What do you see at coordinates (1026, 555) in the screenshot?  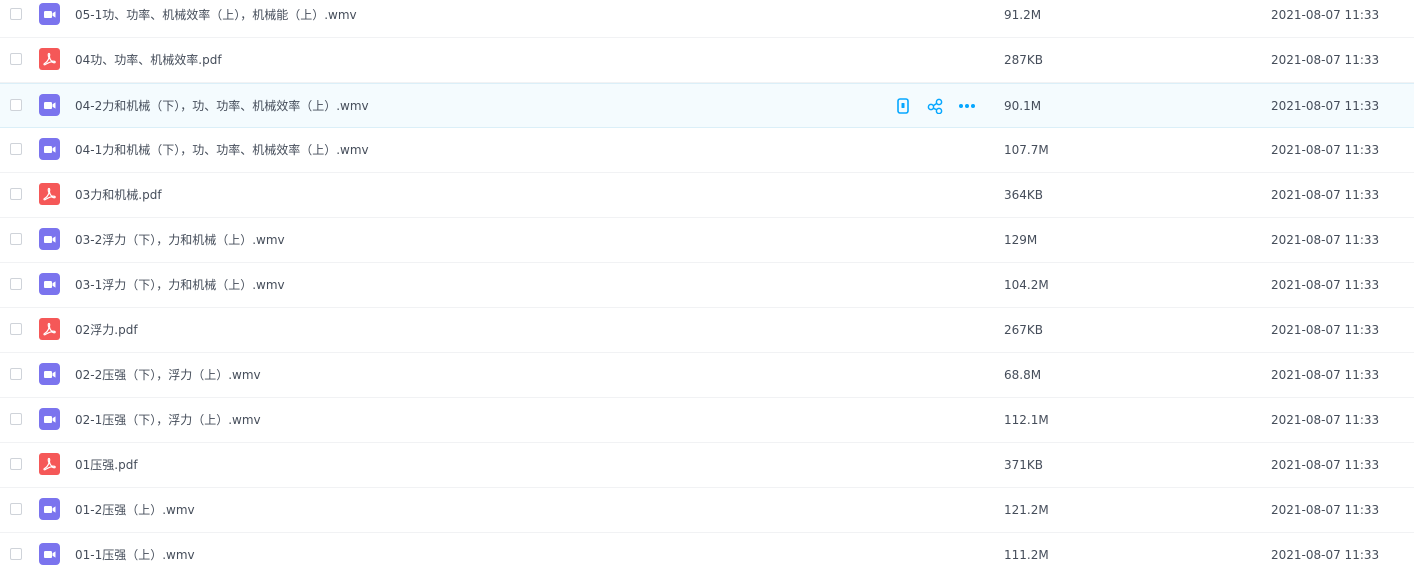 I see `file-size: 111.2M` at bounding box center [1026, 555].